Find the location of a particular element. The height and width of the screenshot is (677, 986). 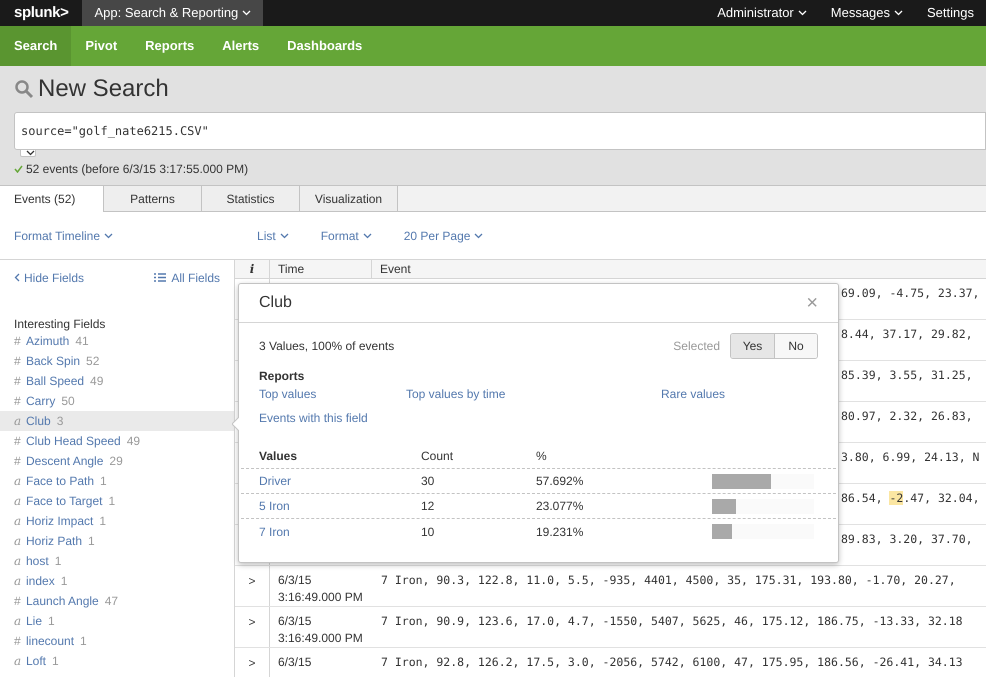

format-timeline-menu: Format Timeline is located at coordinates (64, 235).